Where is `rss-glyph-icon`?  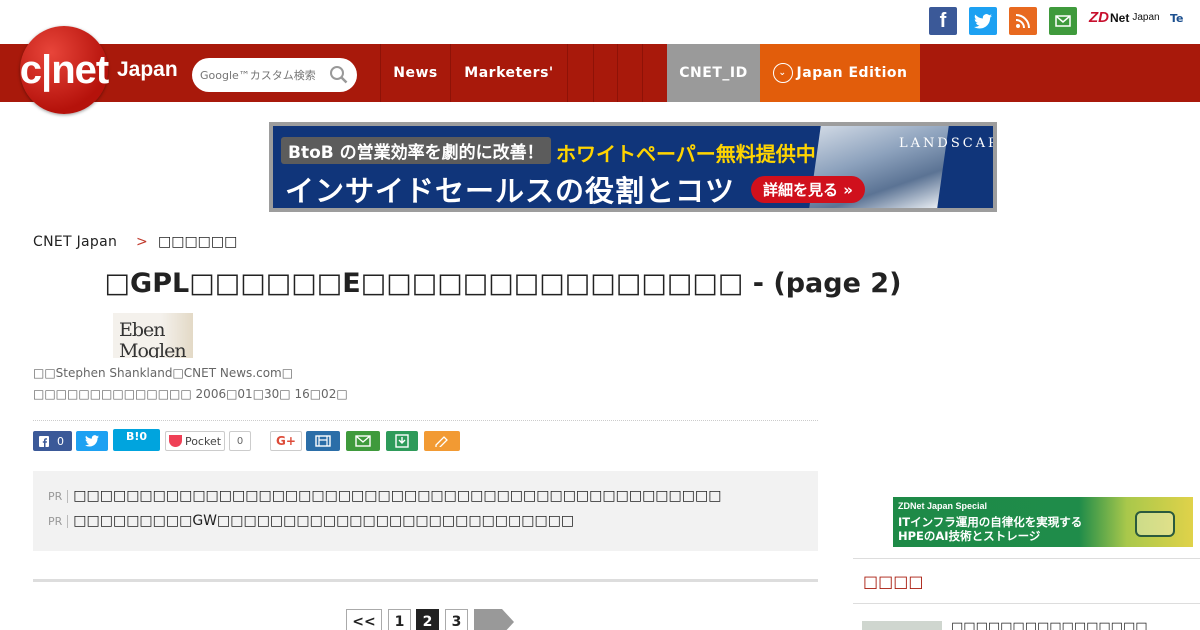 rss-glyph-icon is located at coordinates (1022, 21).